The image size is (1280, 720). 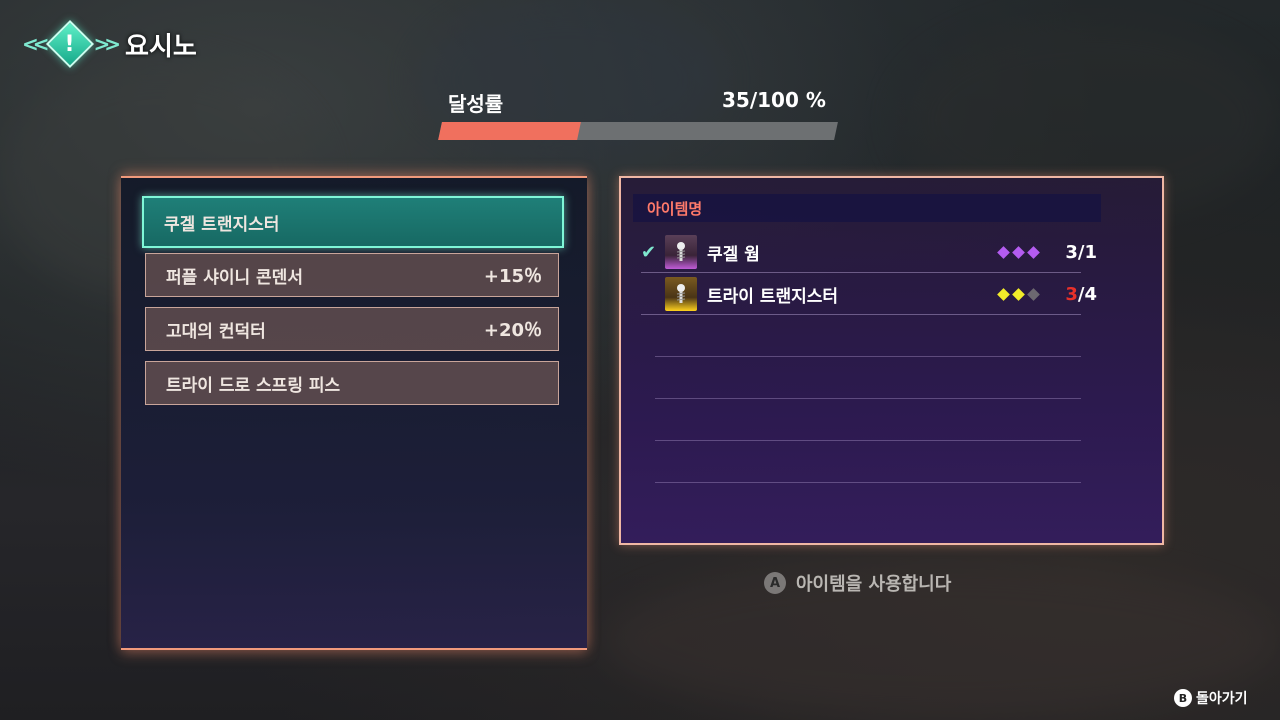 I want to click on recipe-name: 쿠겔 트랜지스터, so click(x=222, y=224).